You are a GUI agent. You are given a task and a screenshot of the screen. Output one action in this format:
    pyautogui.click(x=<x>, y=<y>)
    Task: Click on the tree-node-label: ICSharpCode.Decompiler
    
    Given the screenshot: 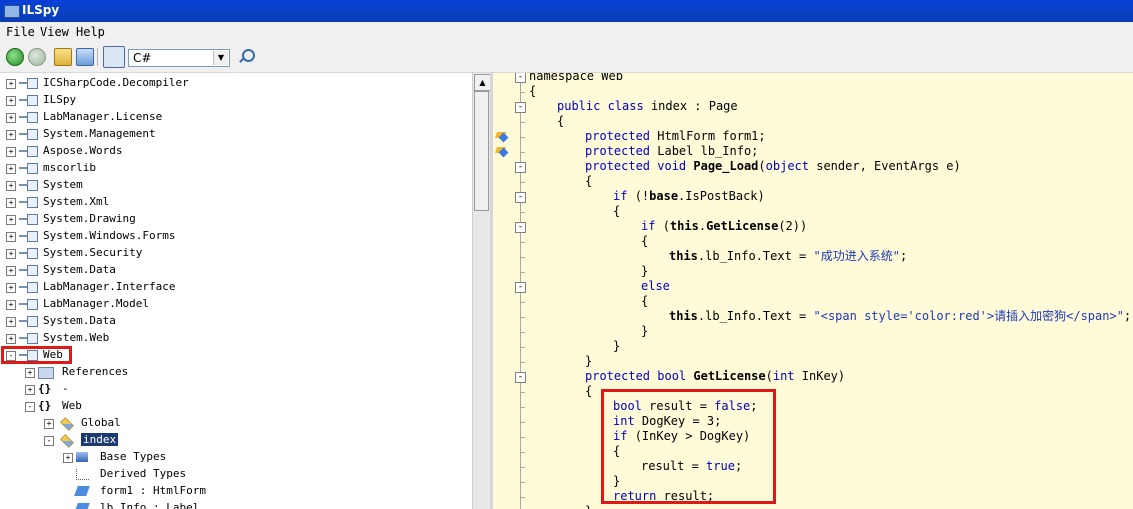 What is the action you would take?
    pyautogui.click(x=116, y=82)
    